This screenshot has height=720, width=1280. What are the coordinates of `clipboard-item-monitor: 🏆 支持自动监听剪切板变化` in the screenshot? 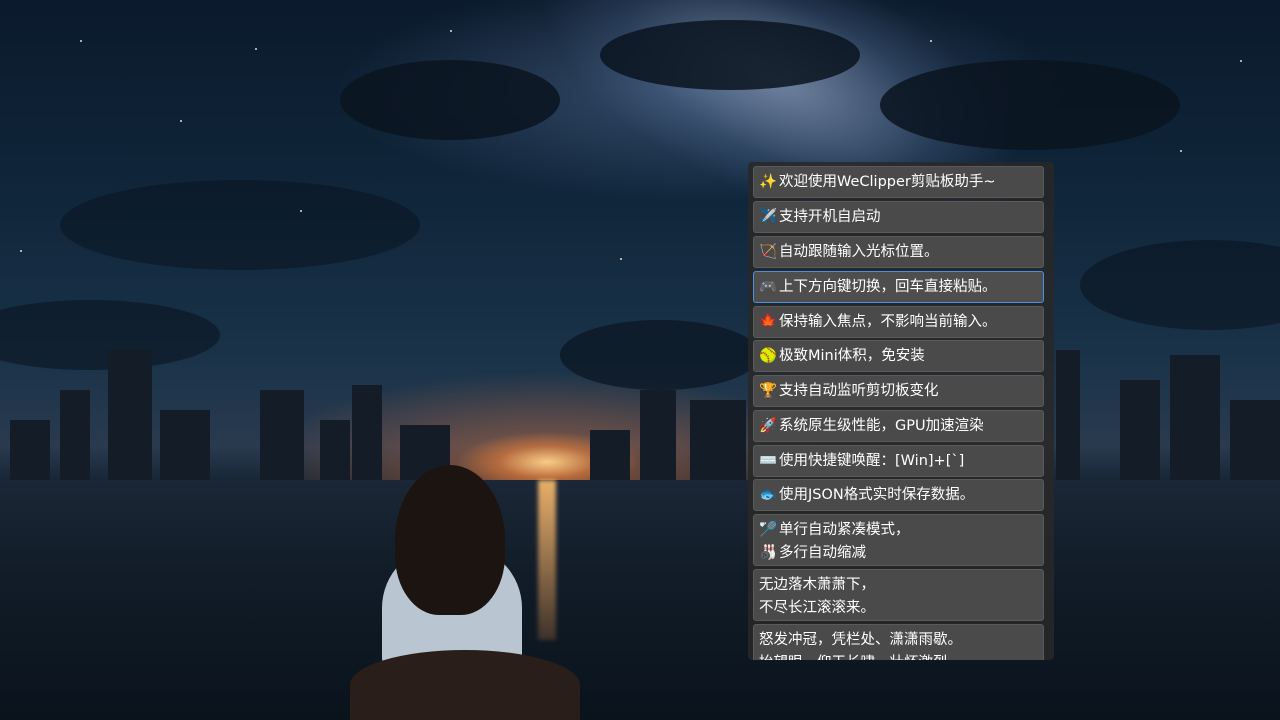 It's located at (898, 391).